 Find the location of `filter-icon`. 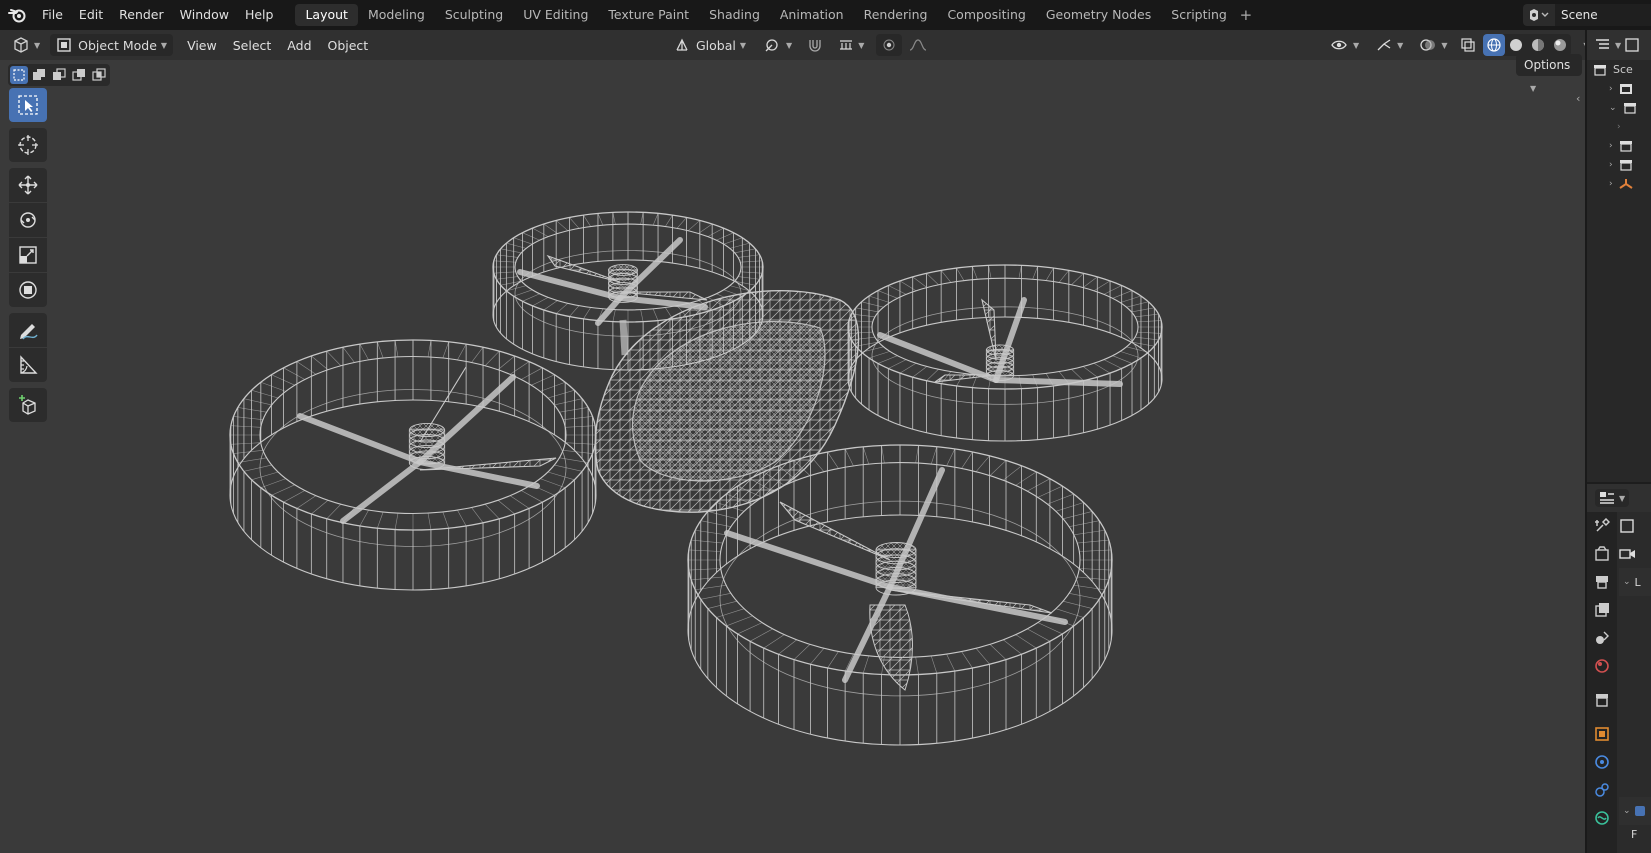

filter-icon is located at coordinates (1632, 45).